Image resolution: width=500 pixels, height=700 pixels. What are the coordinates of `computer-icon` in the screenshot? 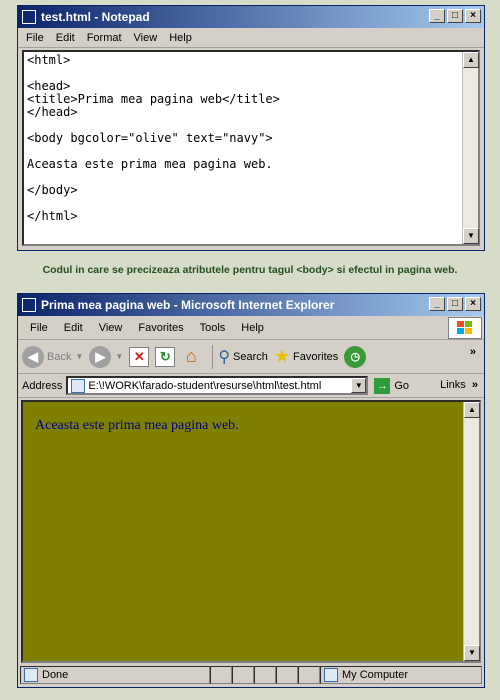 It's located at (331, 675).